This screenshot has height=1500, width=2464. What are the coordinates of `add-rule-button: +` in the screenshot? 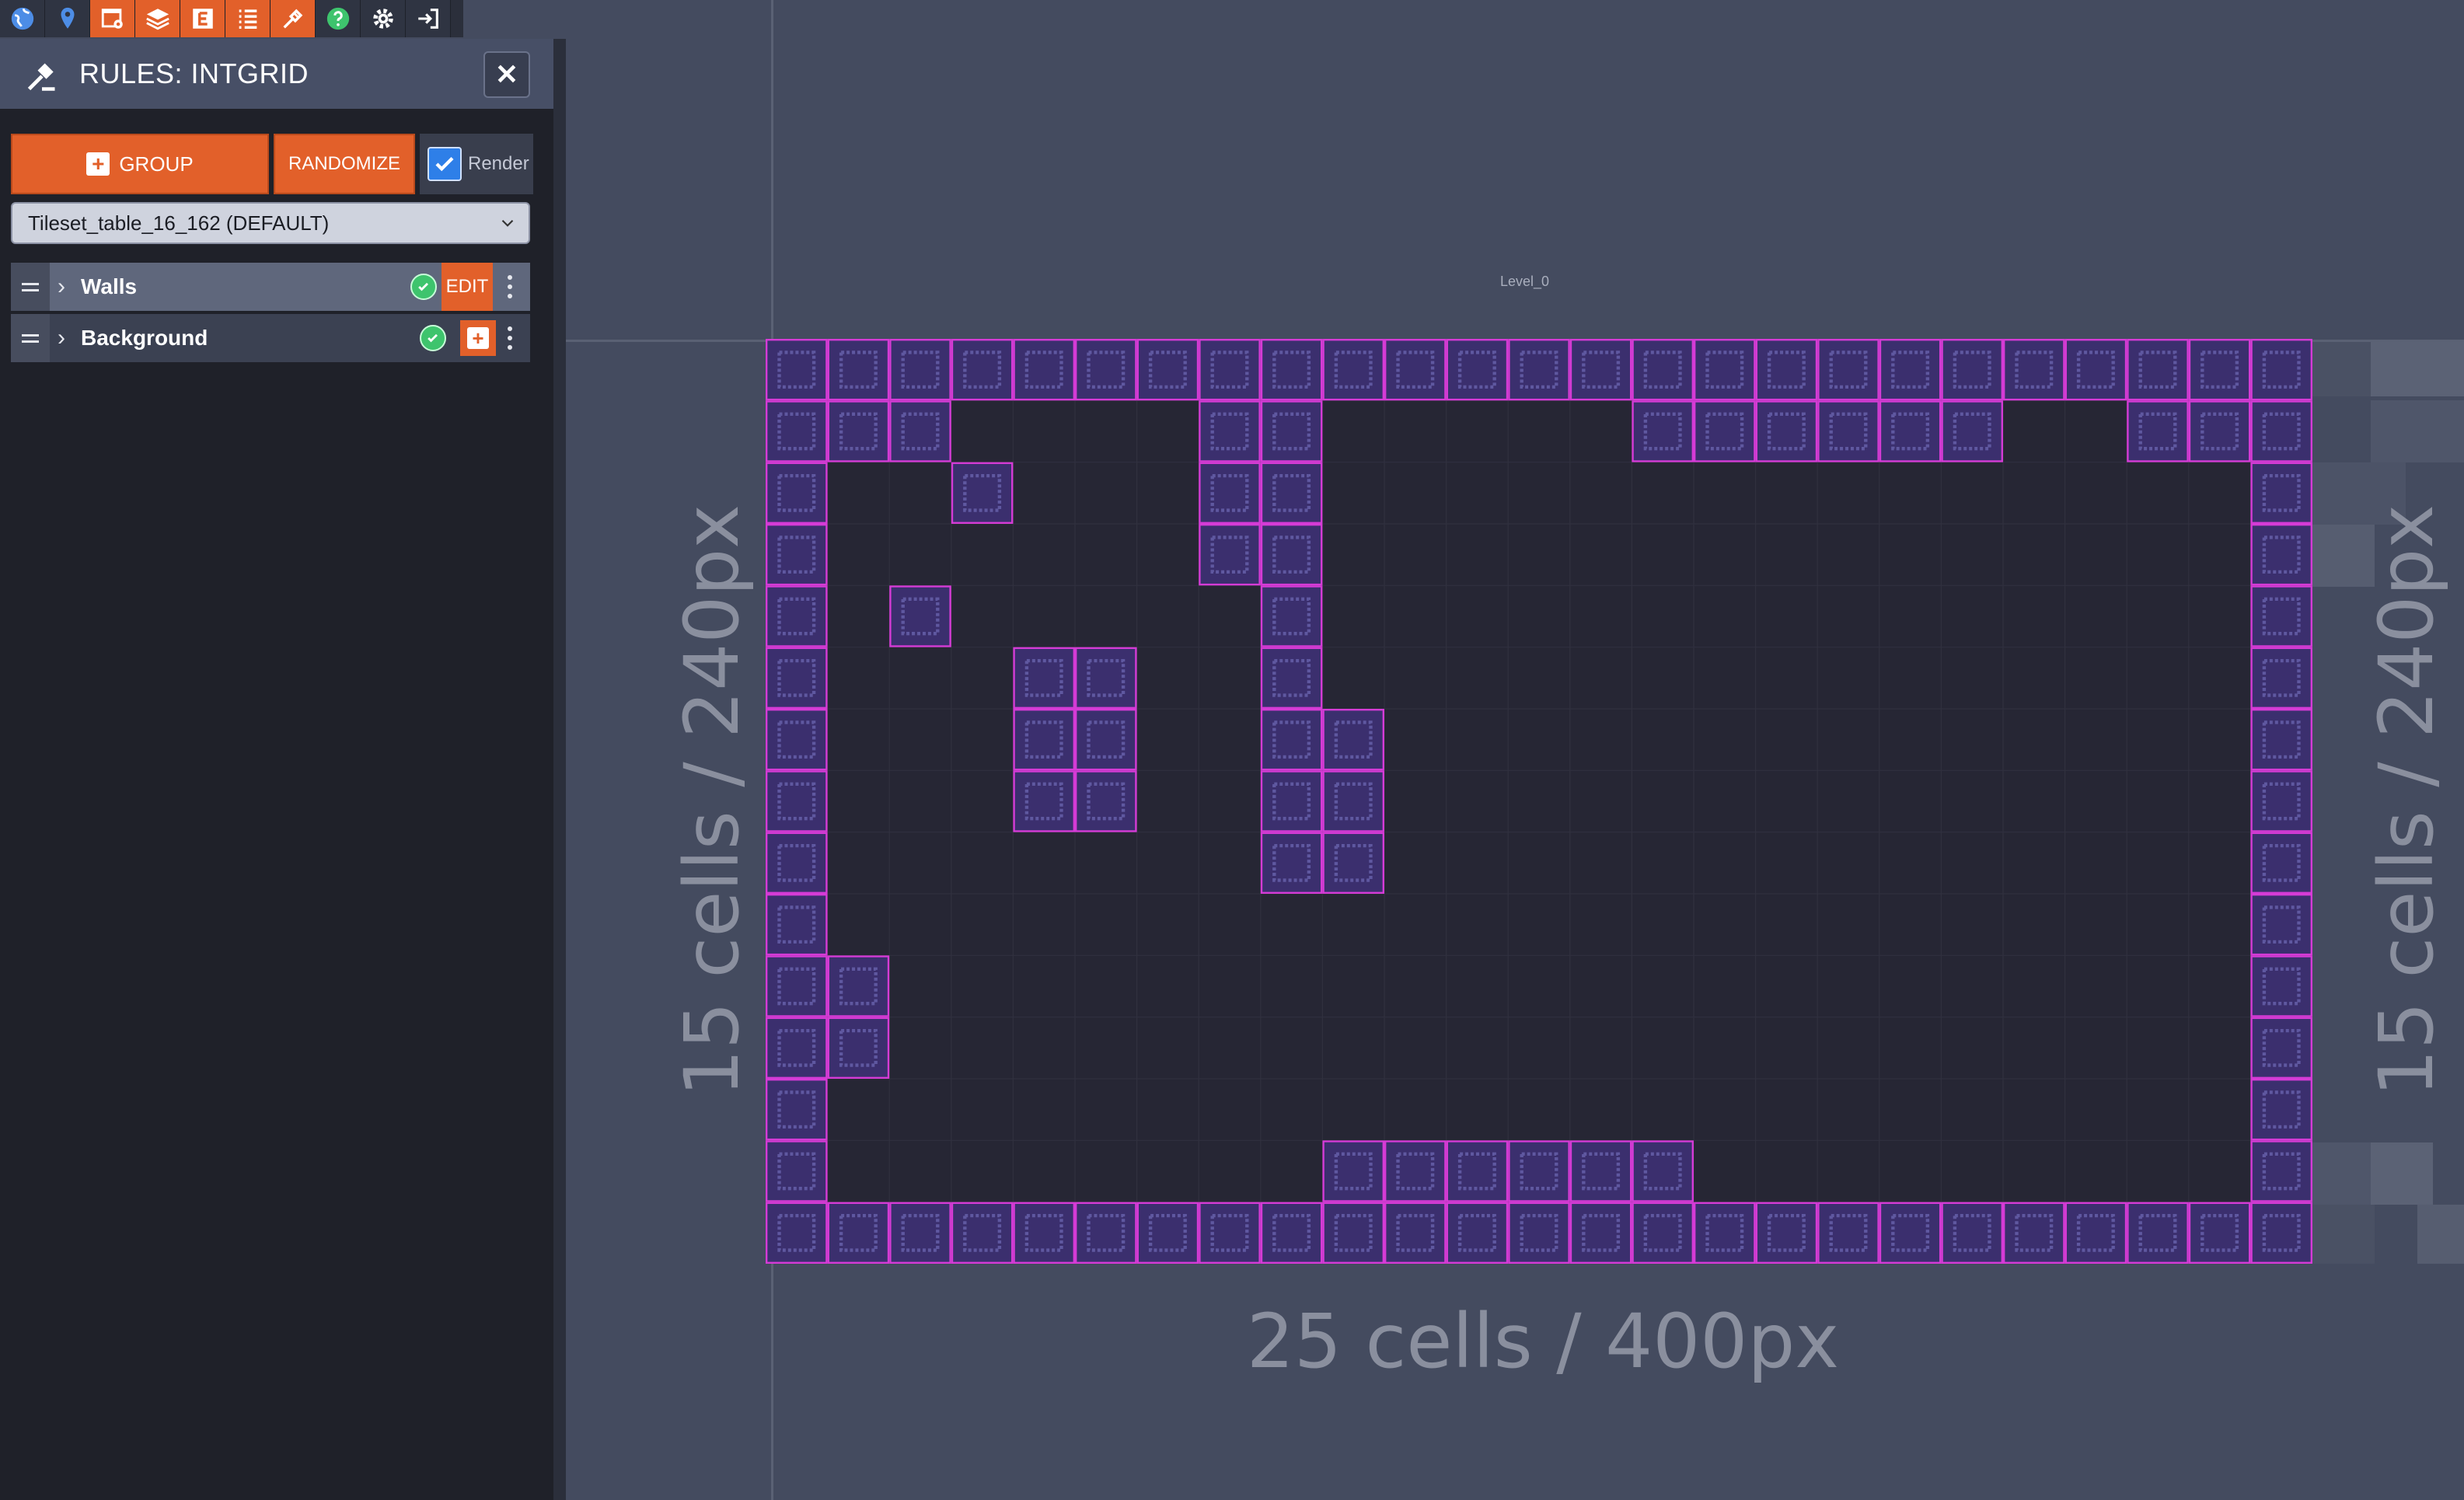 It's located at (478, 338).